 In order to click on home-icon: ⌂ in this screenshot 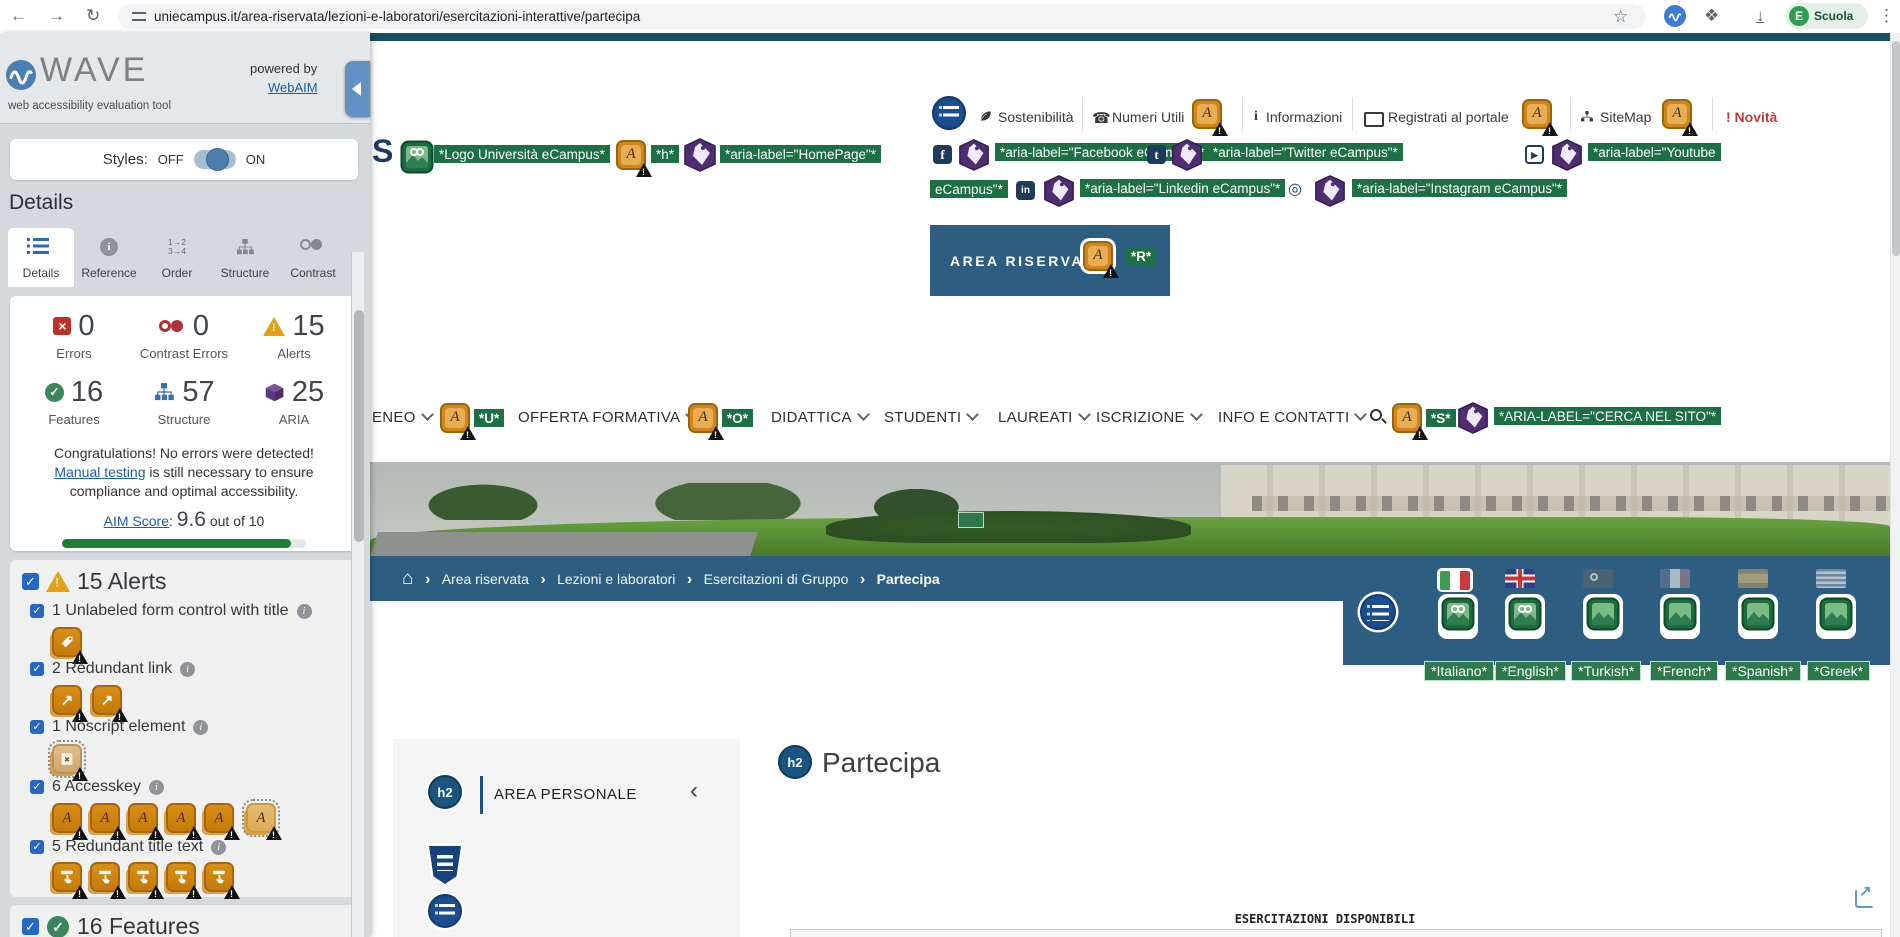, I will do `click(407, 578)`.